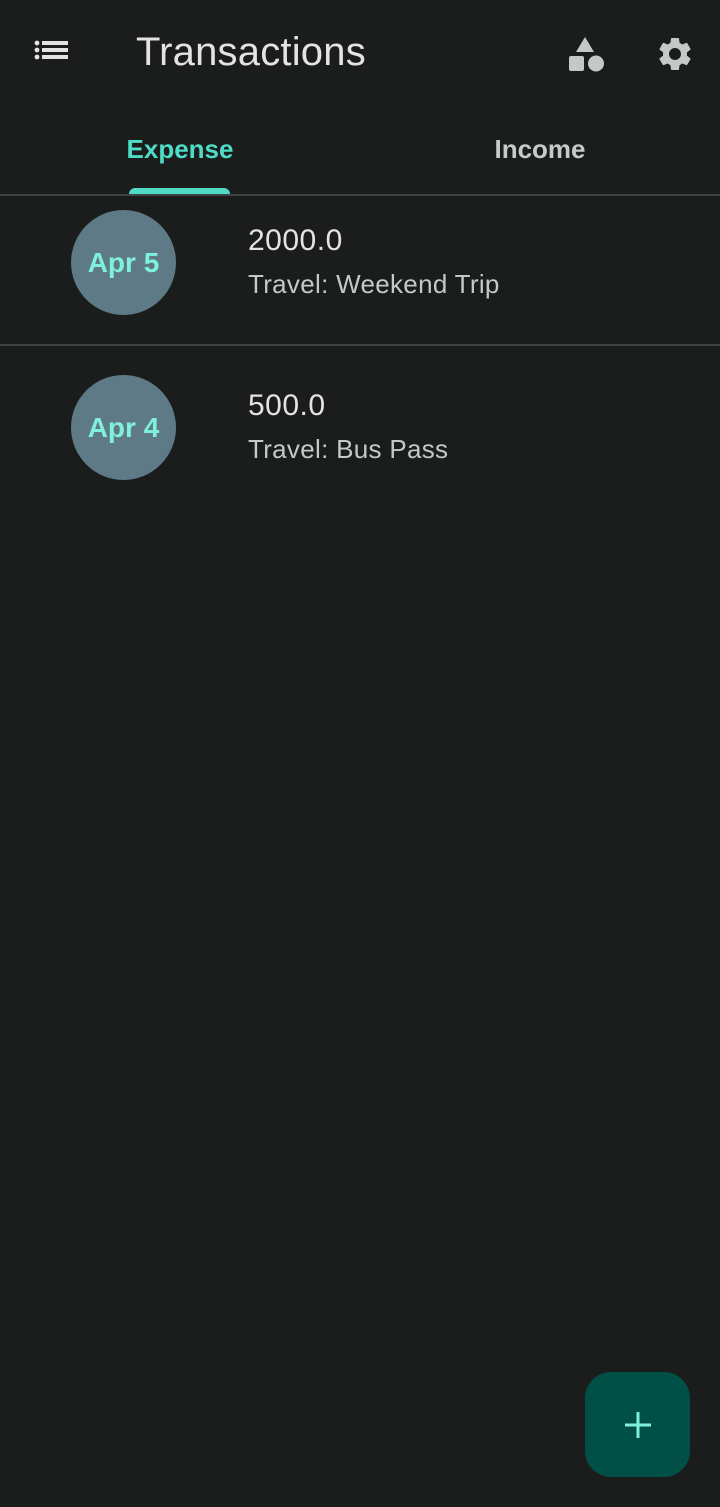 This screenshot has height=1507, width=720. What do you see at coordinates (180, 149) in the screenshot?
I see `tab-expense: Expense` at bounding box center [180, 149].